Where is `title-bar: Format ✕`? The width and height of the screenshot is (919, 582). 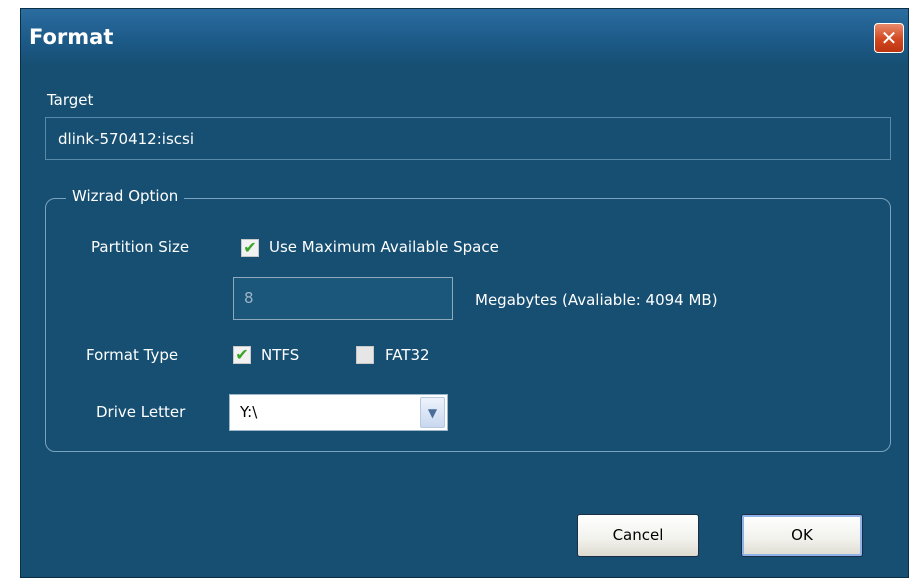
title-bar: Format ✕ is located at coordinates (464, 37).